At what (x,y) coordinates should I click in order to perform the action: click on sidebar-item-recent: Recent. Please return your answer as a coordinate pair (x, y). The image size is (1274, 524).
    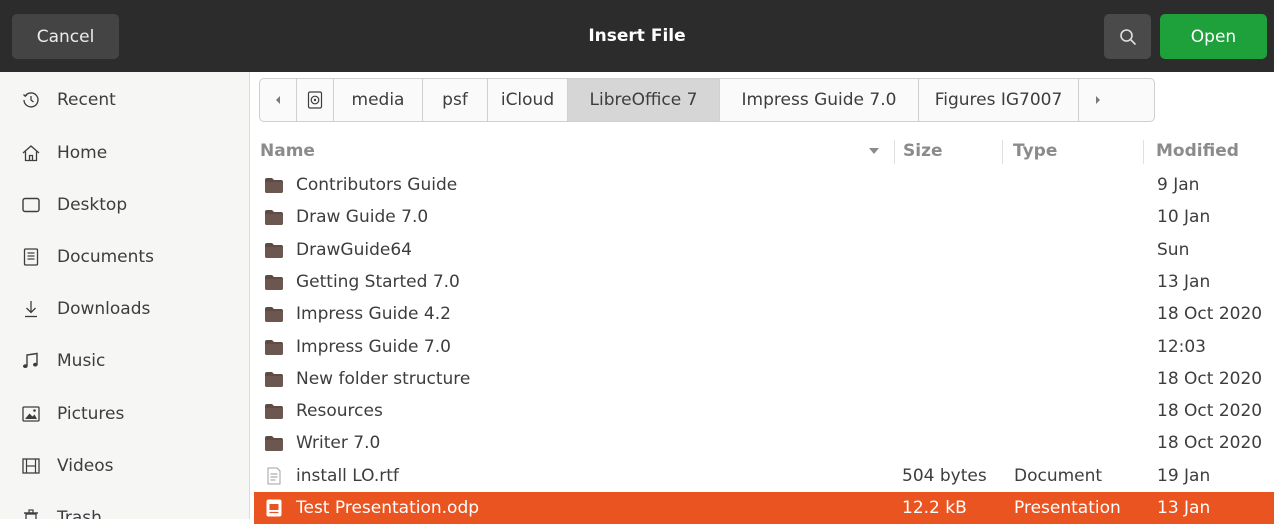
    Looking at the image, I should click on (124, 100).